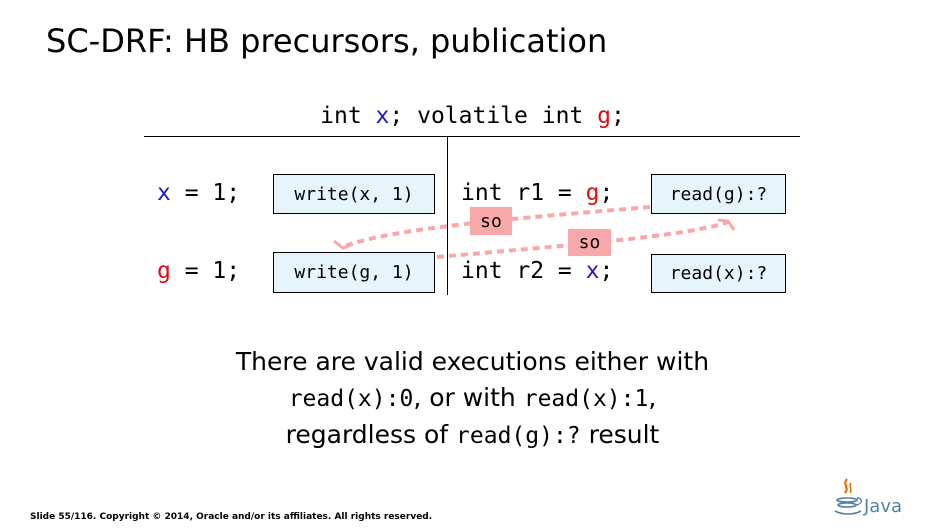 The height and width of the screenshot is (532, 945). I want to click on caption-line-2: read(x):0, or with read(x):1,, so click(472, 398).